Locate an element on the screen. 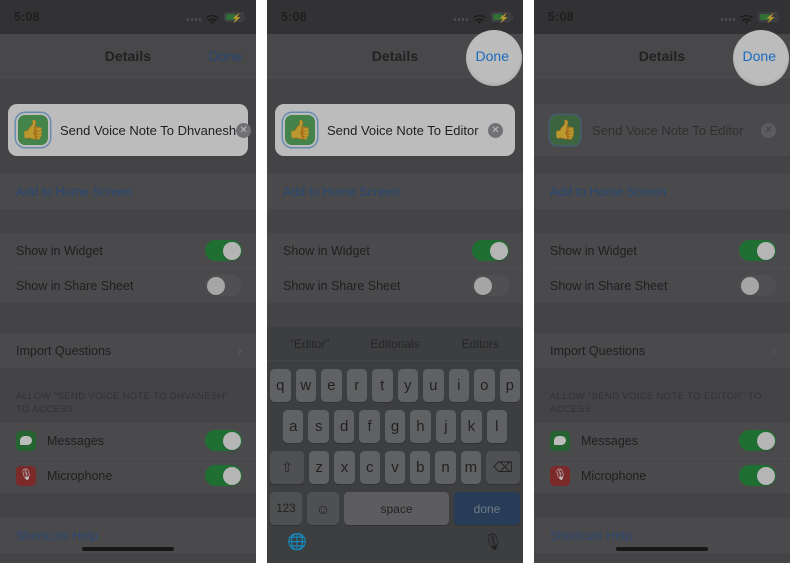  key-y: y is located at coordinates (407, 385).